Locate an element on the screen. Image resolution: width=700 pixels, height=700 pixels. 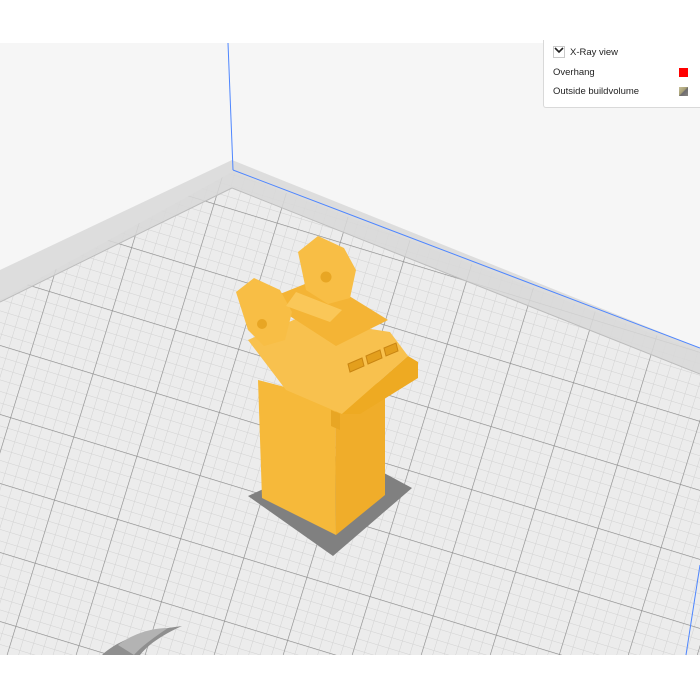
chevron-down-icon is located at coordinates (622, 52).